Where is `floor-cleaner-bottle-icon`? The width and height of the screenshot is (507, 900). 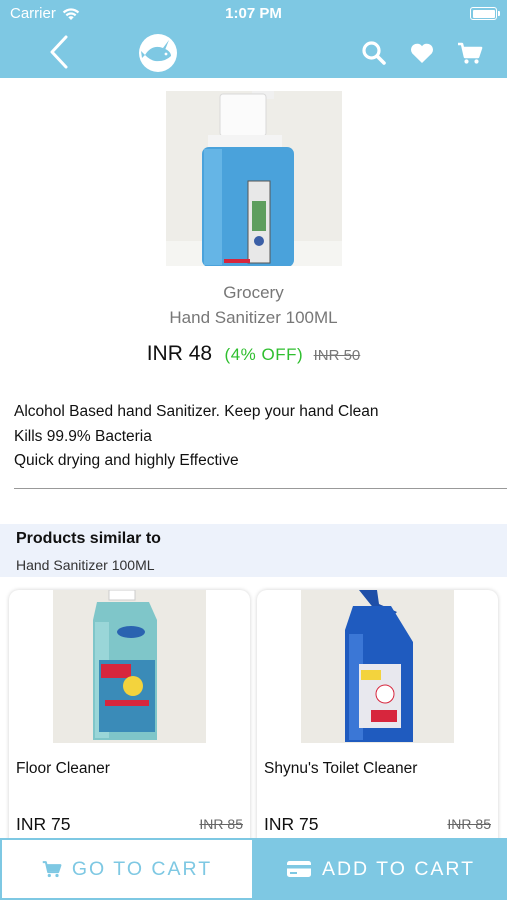
floor-cleaner-bottle-icon is located at coordinates (129, 666).